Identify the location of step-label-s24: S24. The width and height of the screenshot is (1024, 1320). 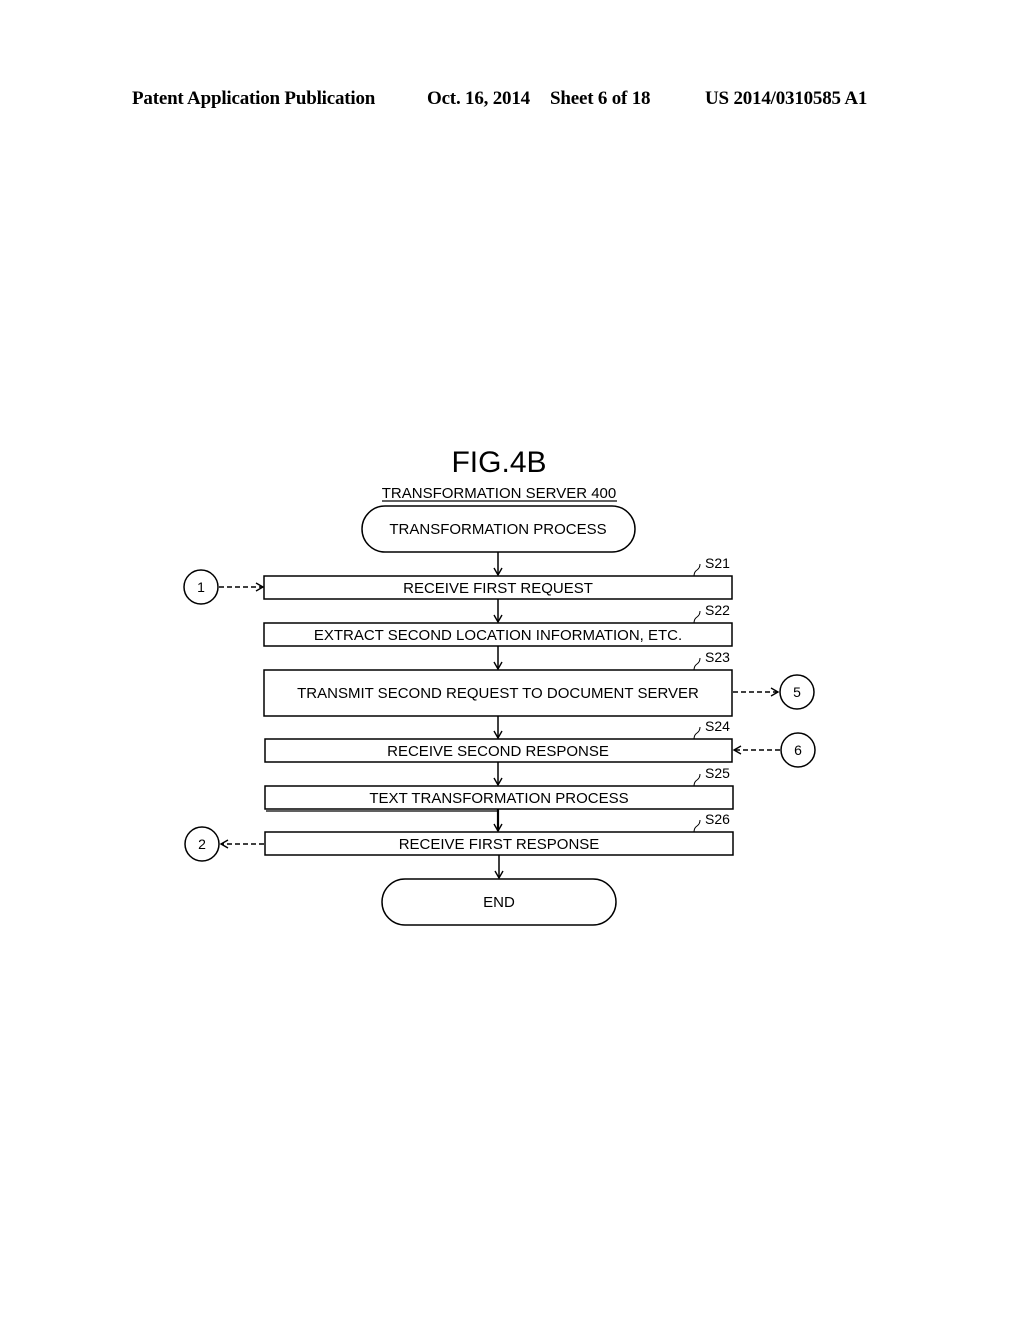
(717, 726).